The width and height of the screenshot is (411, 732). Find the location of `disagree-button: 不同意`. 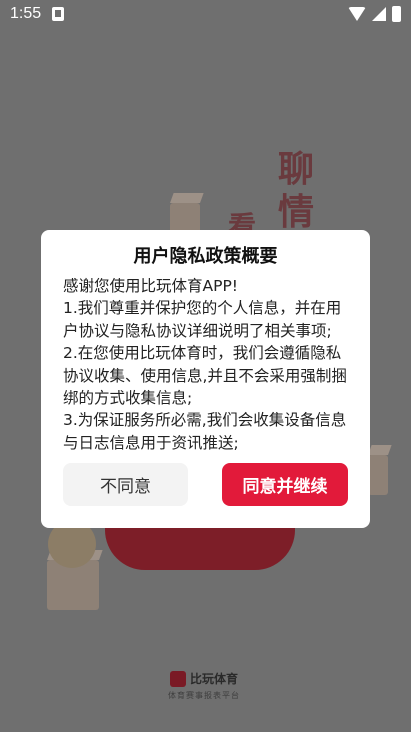

disagree-button: 不同意 is located at coordinates (125, 484).